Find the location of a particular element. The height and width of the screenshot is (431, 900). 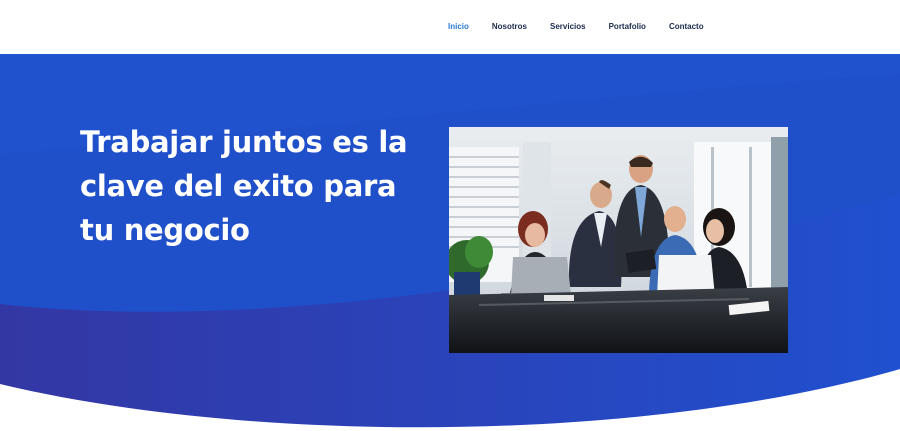

nav-link-inicio: Inicio is located at coordinates (458, 26).